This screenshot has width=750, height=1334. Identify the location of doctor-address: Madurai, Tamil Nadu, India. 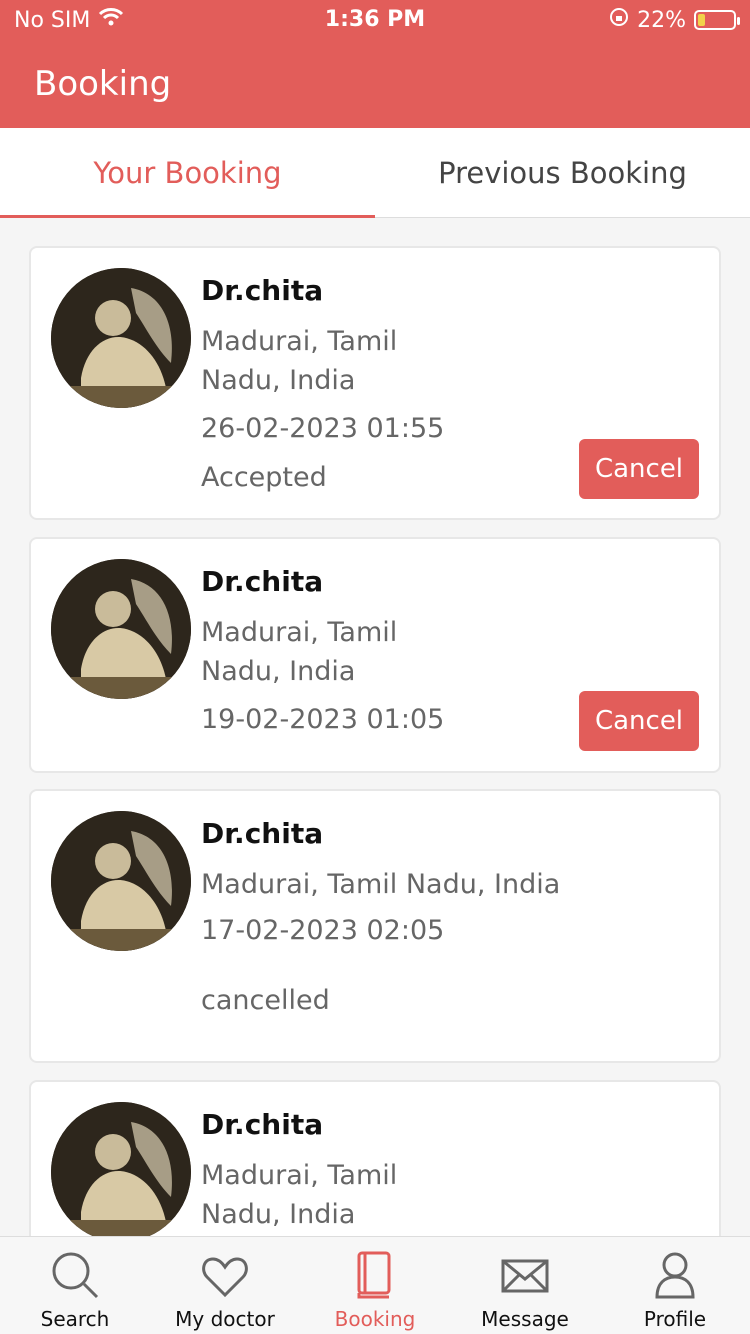
(381, 884).